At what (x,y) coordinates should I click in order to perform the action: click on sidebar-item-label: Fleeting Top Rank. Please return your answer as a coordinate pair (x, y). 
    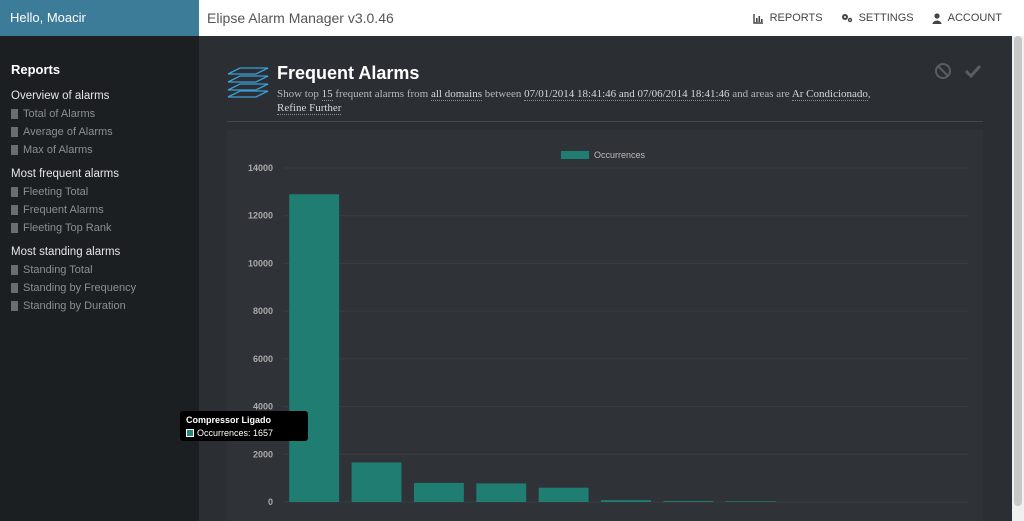
    Looking at the image, I should click on (67, 228).